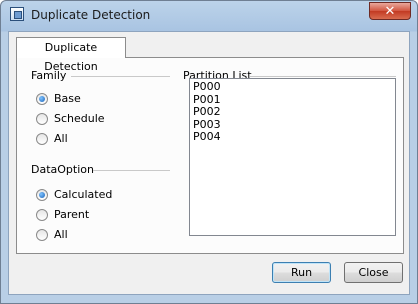 The image size is (418, 304). What do you see at coordinates (79, 118) in the screenshot?
I see `radio-label: Schedule` at bounding box center [79, 118].